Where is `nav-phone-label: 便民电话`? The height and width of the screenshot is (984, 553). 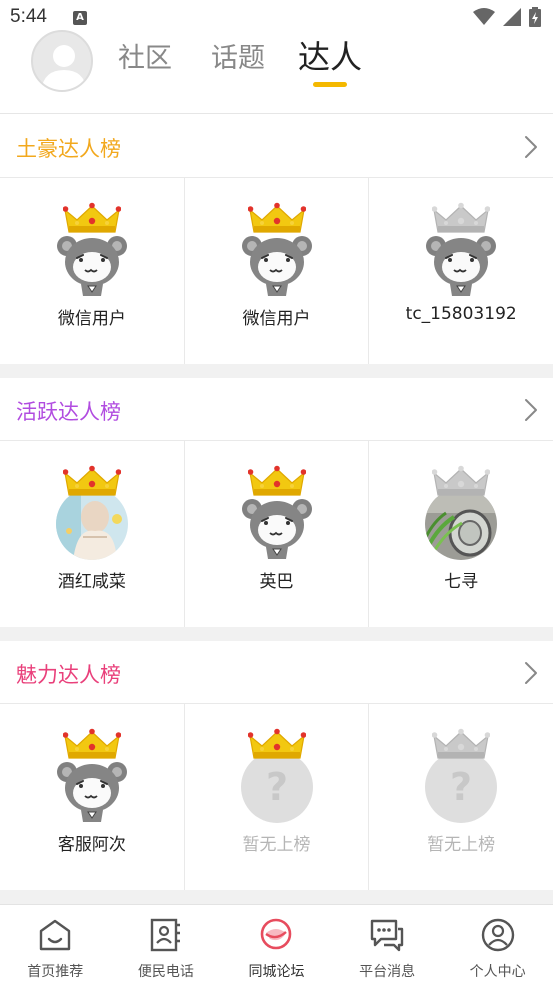
nav-phone-label: 便民电话 is located at coordinates (165, 972).